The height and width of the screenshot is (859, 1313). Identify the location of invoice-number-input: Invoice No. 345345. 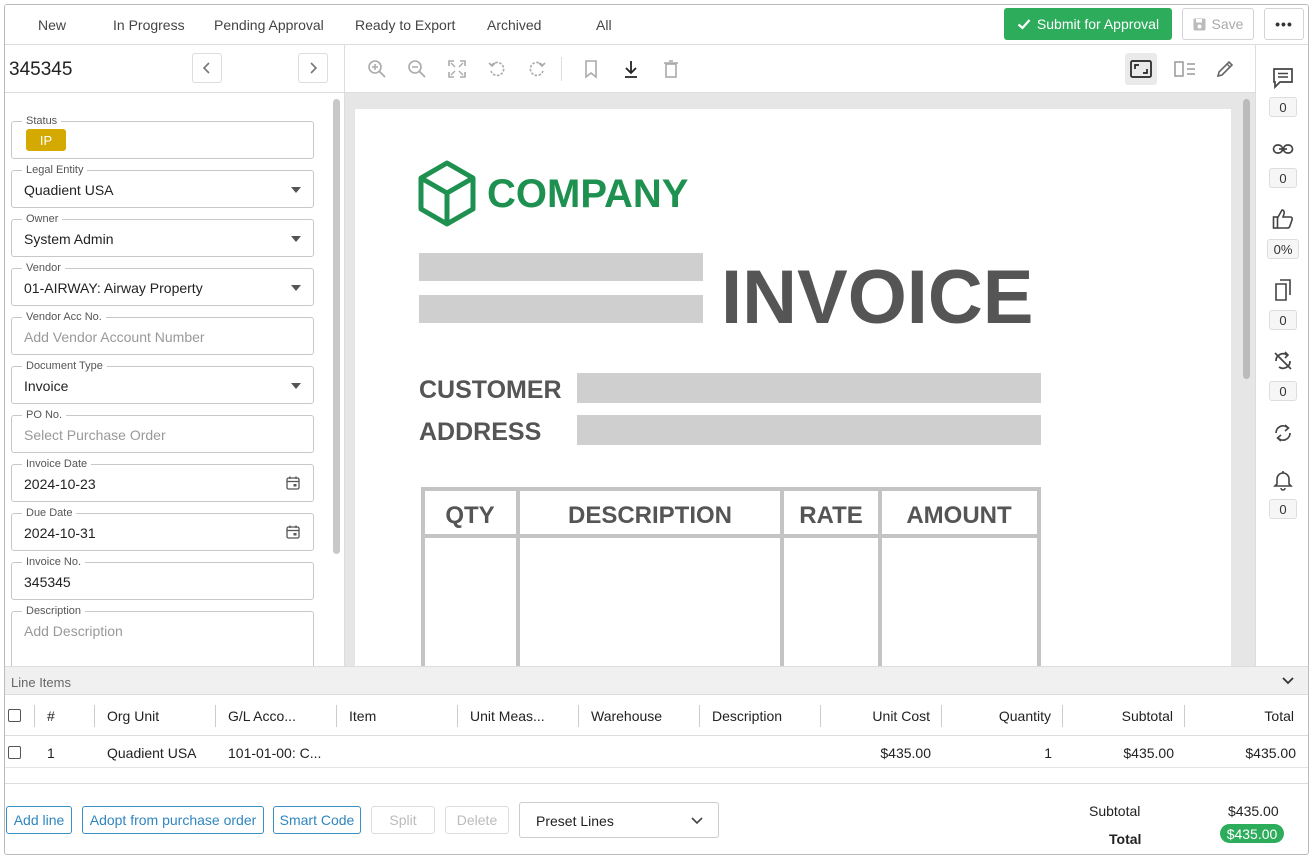
(162, 578).